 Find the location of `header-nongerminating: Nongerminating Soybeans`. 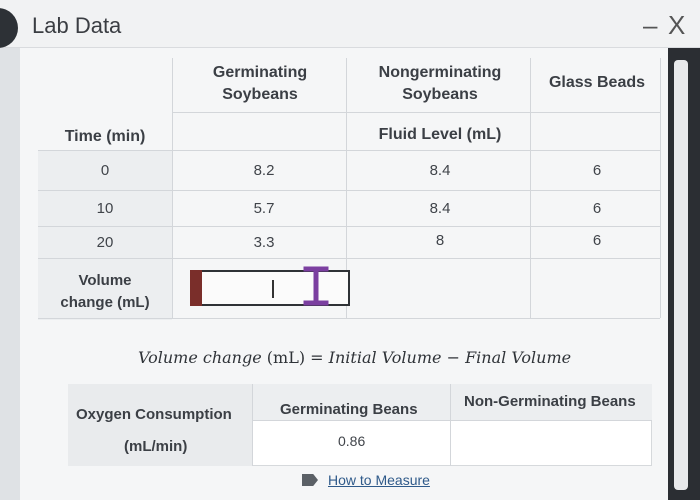

header-nongerminating: Nongerminating Soybeans is located at coordinates (440, 83).